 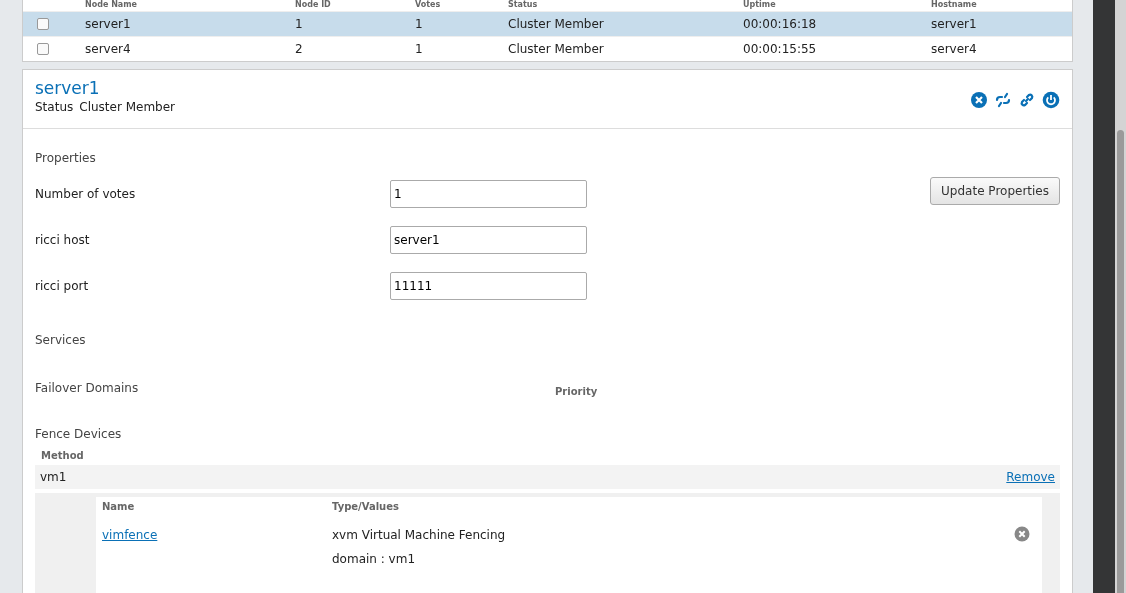 What do you see at coordinates (127, 107) in the screenshot?
I see `status-value: Cluster Member` at bounding box center [127, 107].